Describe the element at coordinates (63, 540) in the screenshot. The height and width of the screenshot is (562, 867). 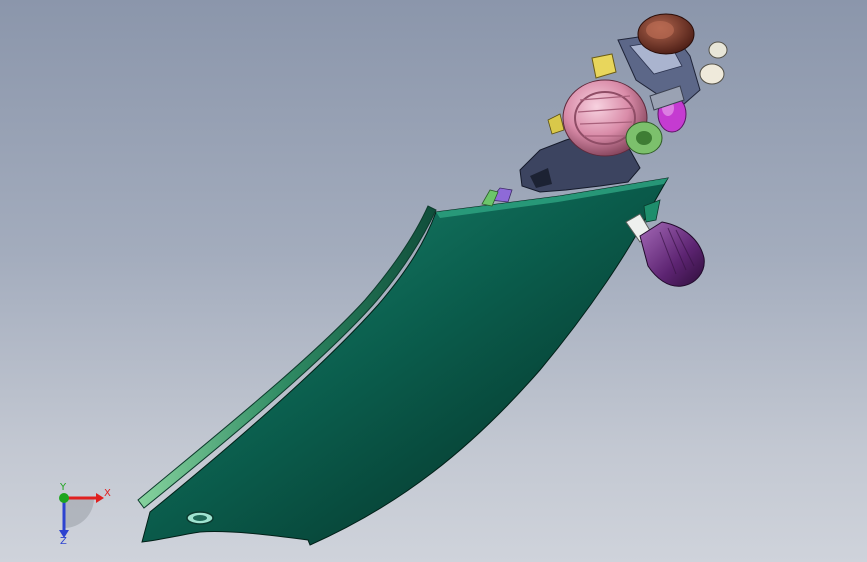
I see `z-axis-label: Z` at that location.